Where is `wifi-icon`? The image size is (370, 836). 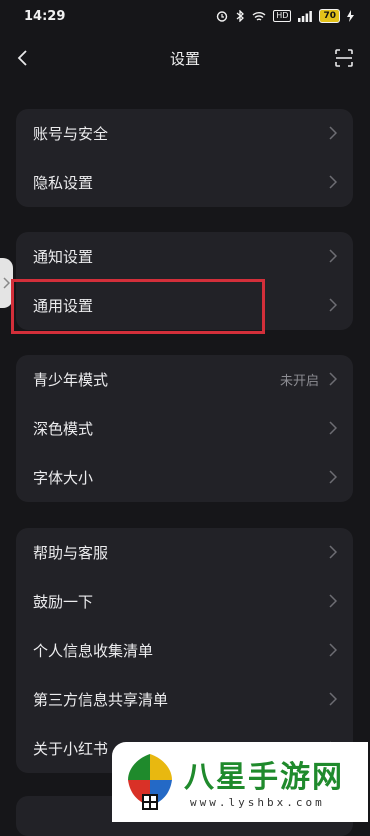 wifi-icon is located at coordinates (259, 16).